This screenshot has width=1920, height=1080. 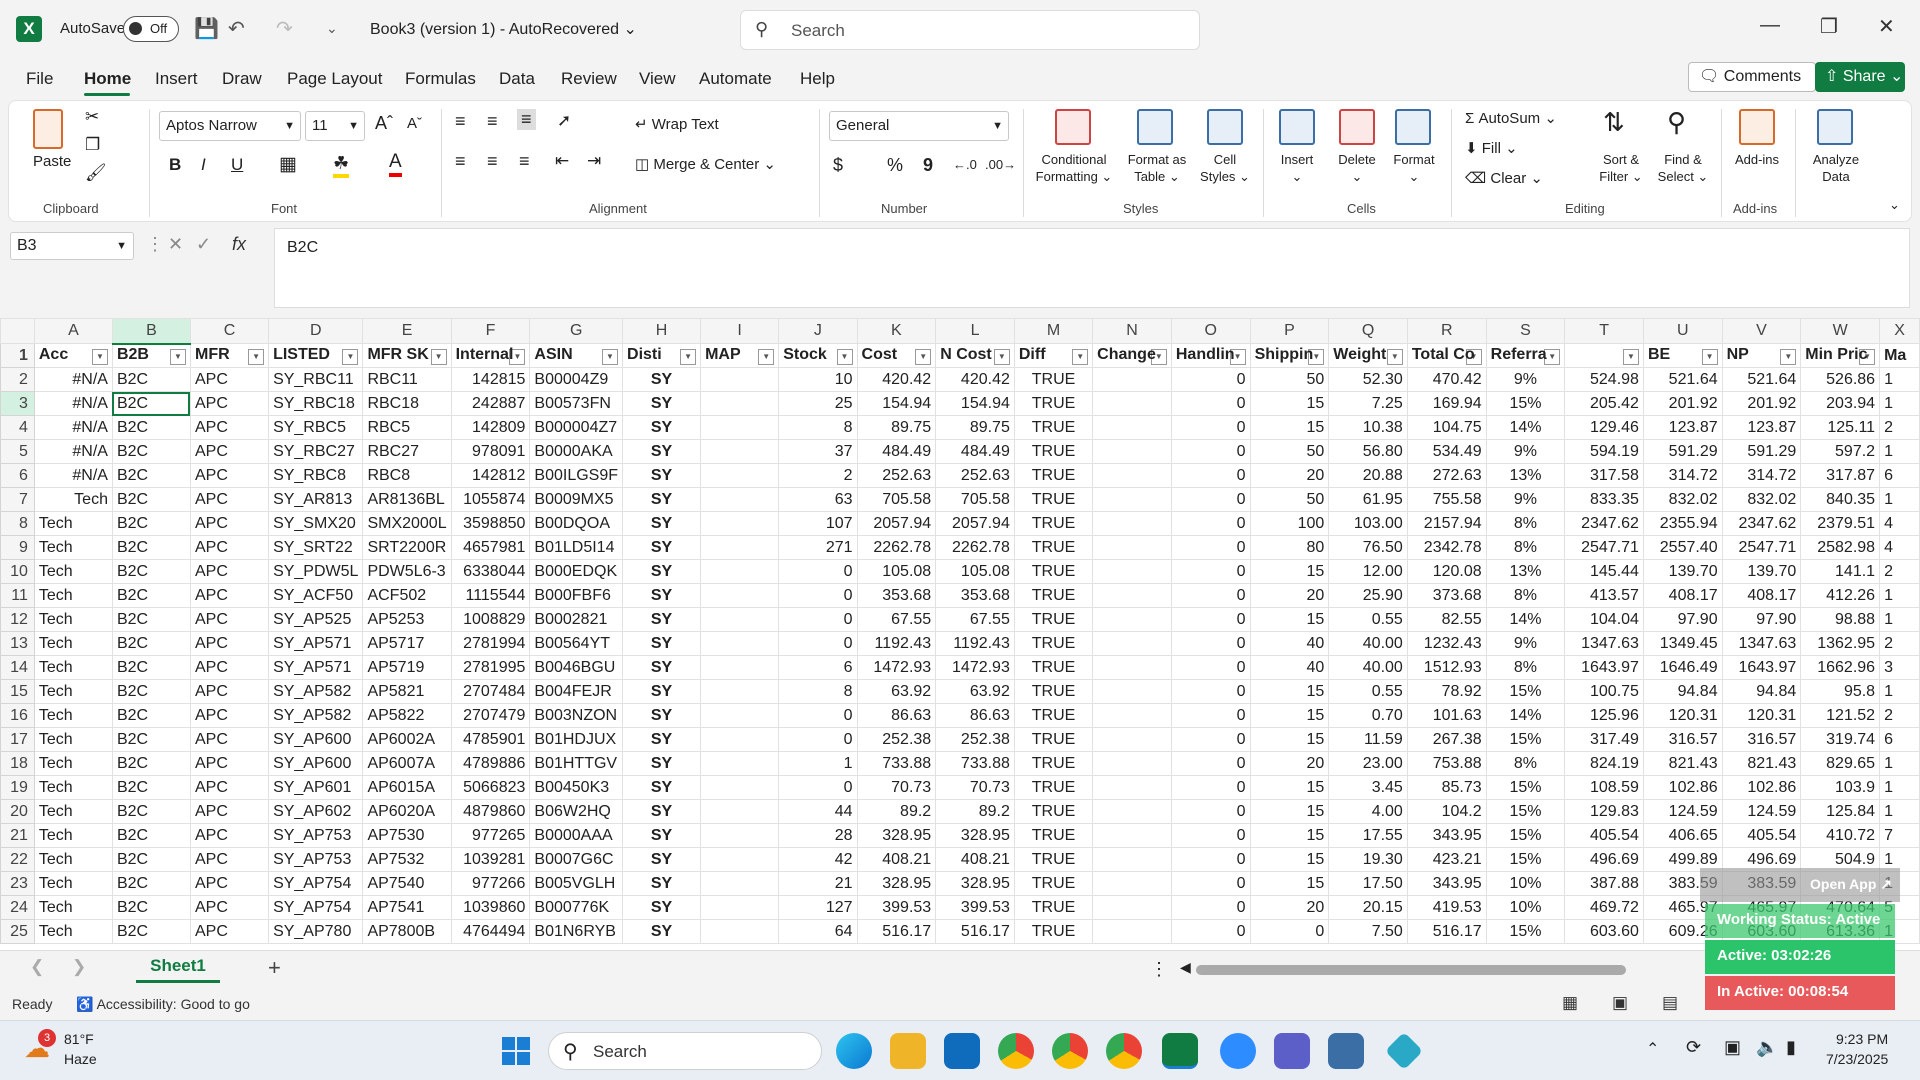 I want to click on cell: APC, so click(x=229, y=667).